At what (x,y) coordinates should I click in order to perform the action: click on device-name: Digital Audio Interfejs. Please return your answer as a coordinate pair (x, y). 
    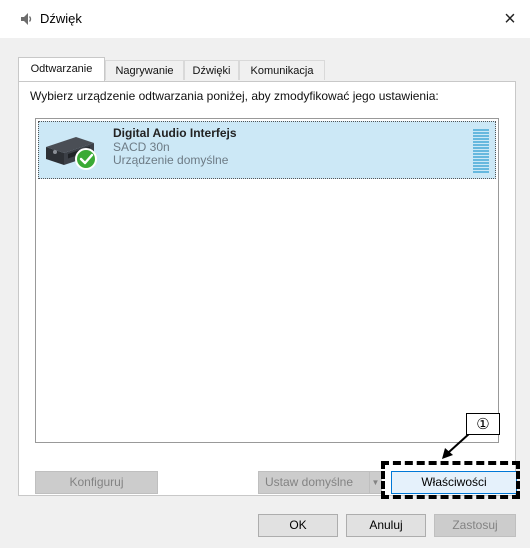
    Looking at the image, I should click on (175, 133).